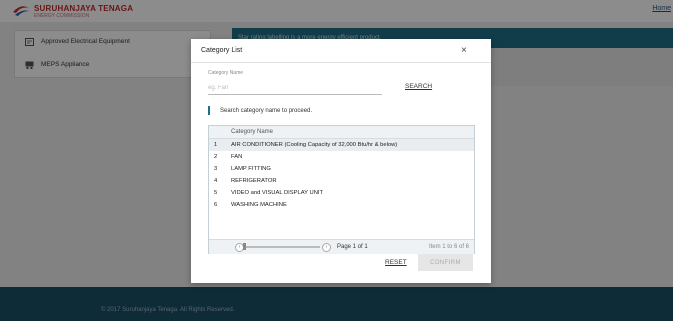  What do you see at coordinates (445, 262) in the screenshot?
I see `confirm-button: CONFIRM` at bounding box center [445, 262].